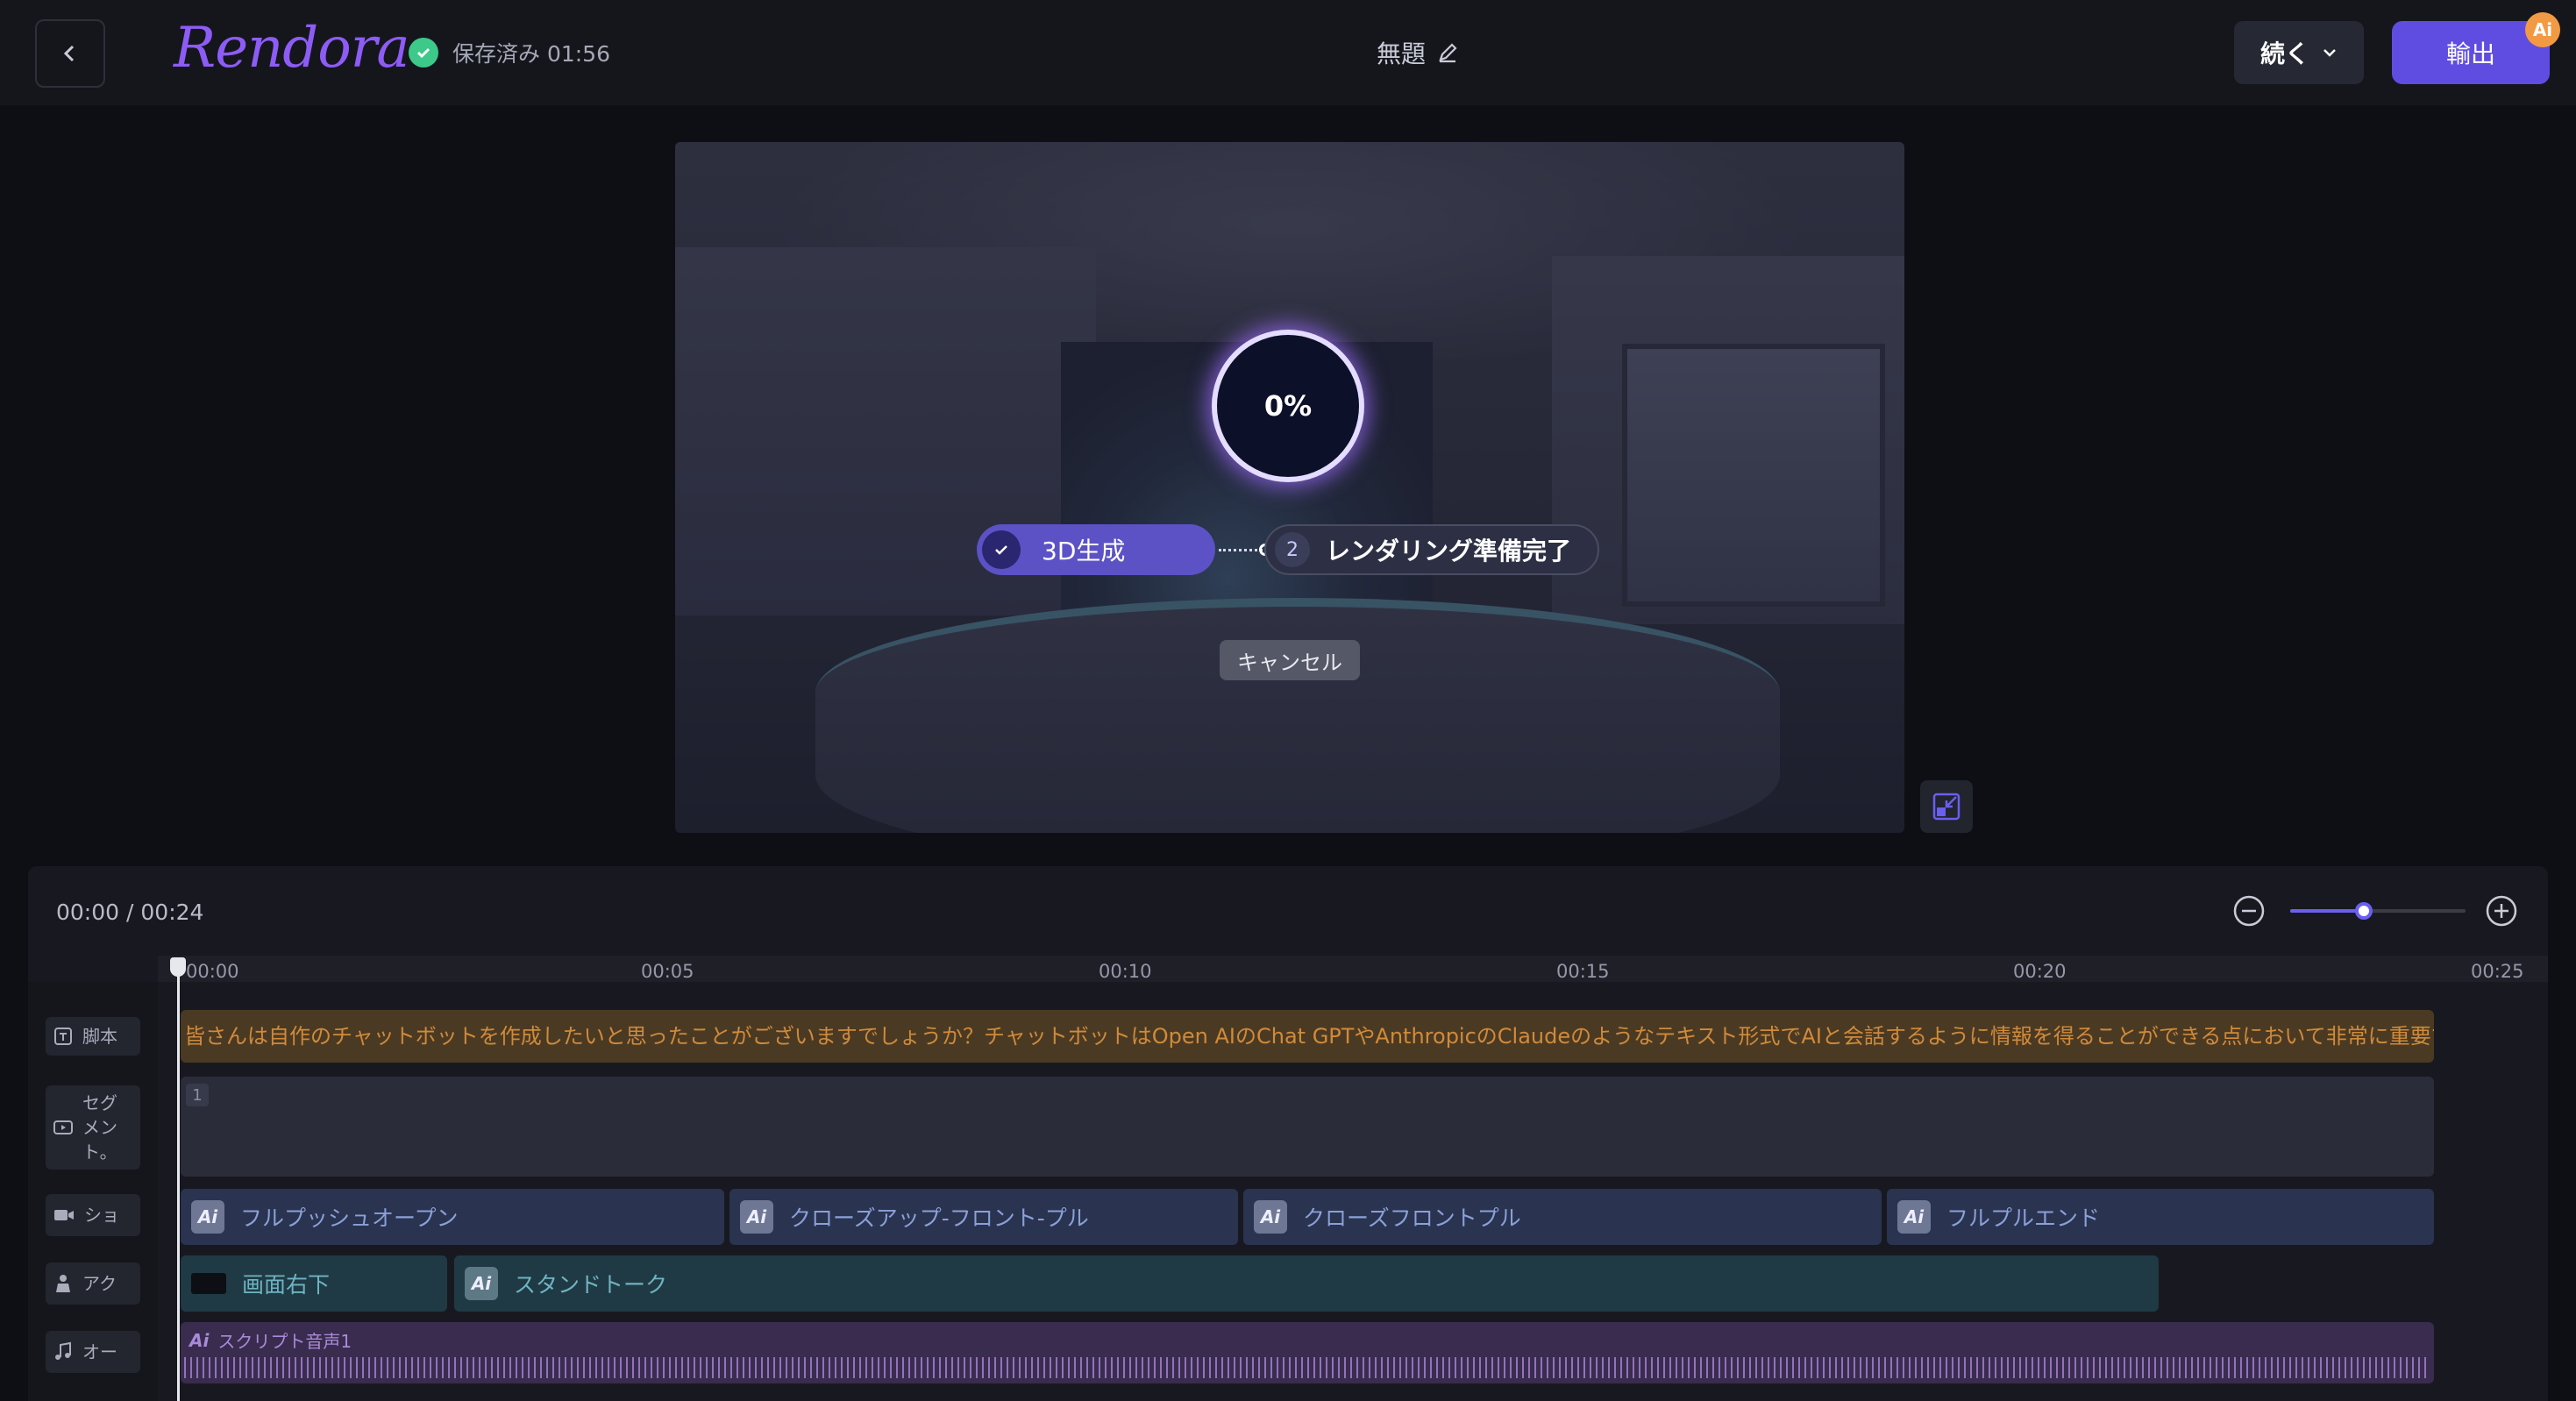  I want to click on segment-clip, so click(1307, 1127).